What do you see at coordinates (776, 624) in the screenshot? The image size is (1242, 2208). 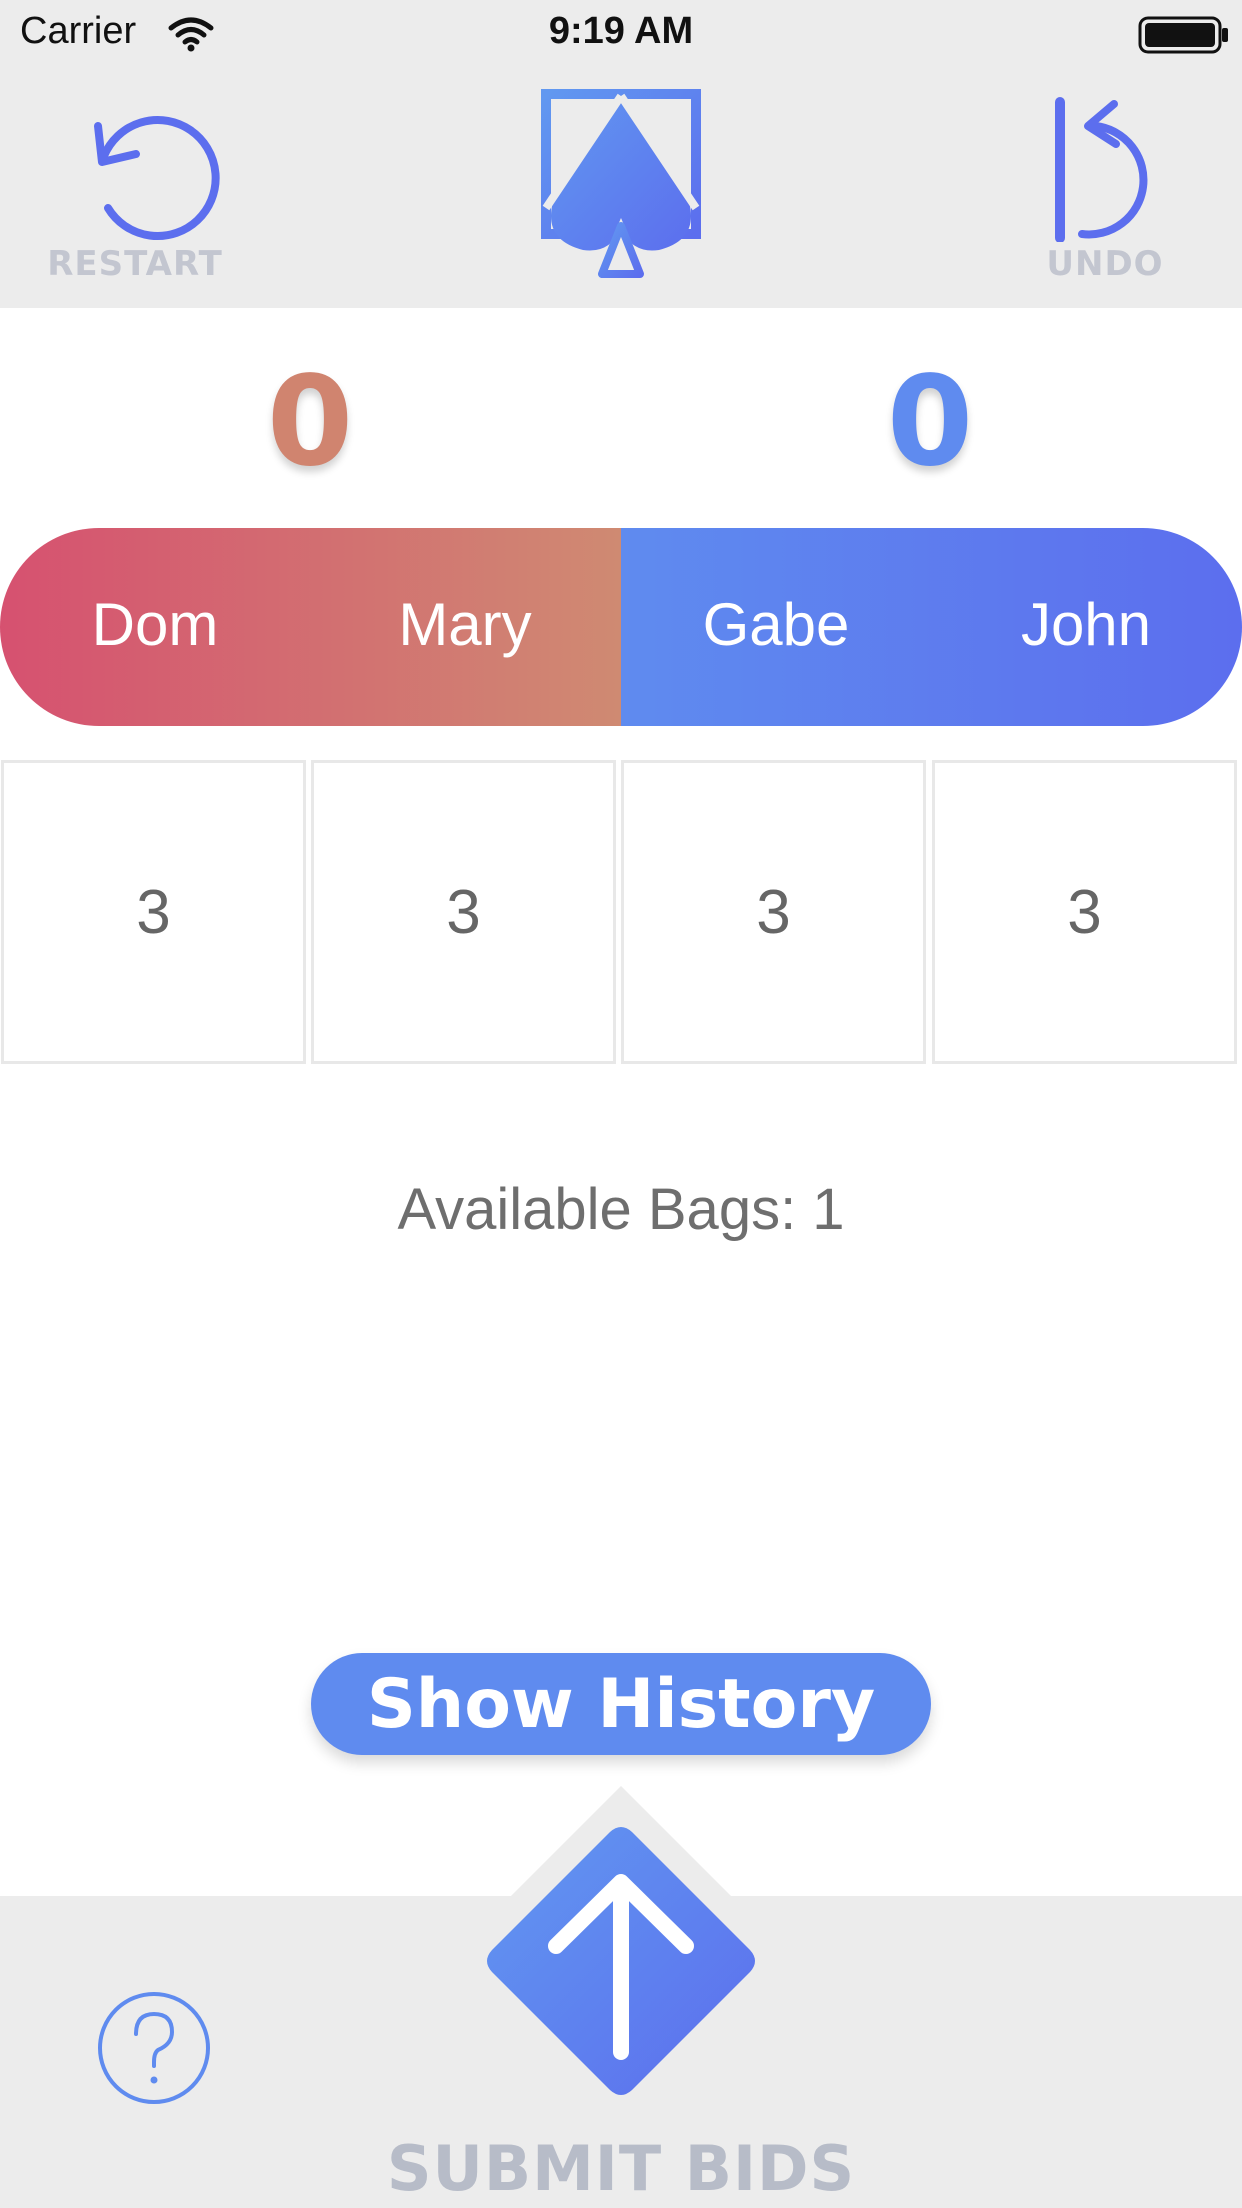 I see `player-name-gabe: Gabe` at bounding box center [776, 624].